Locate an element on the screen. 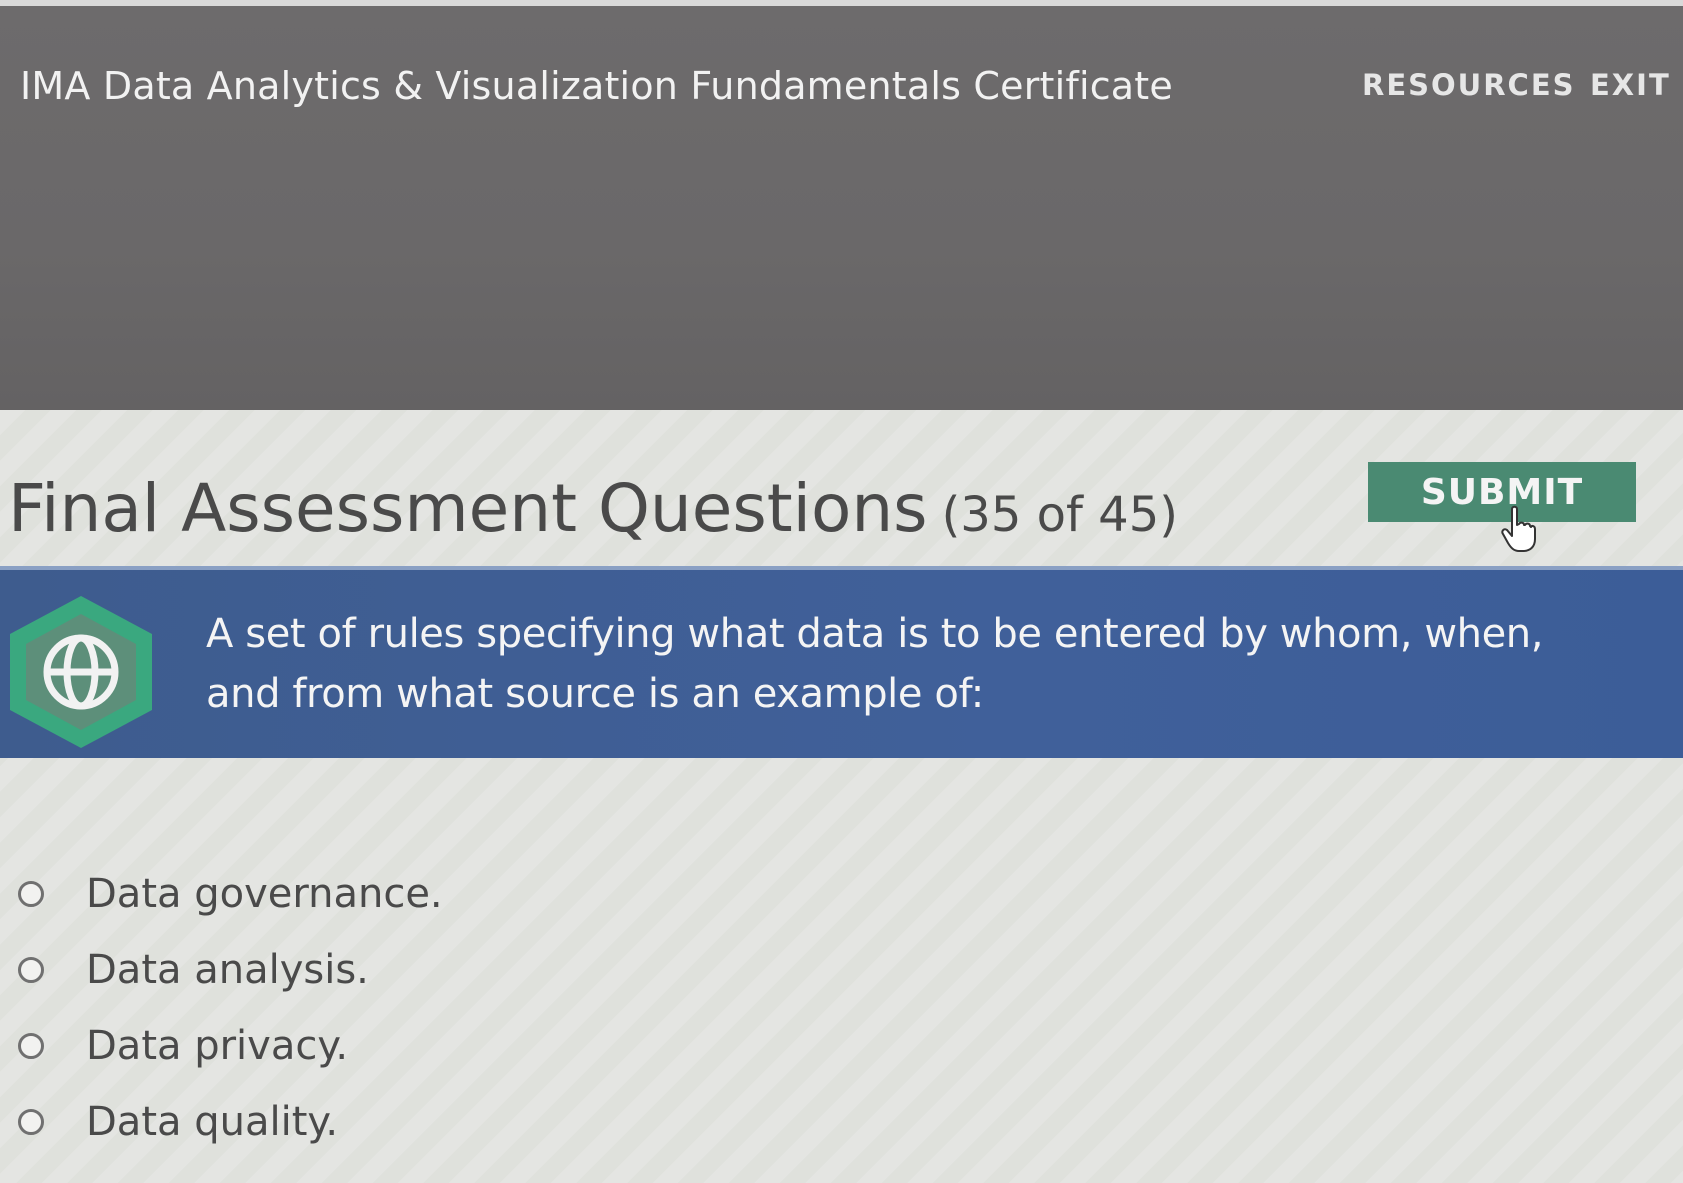 The width and height of the screenshot is (1683, 1183). option-label: Data privacy. is located at coordinates (217, 1046).